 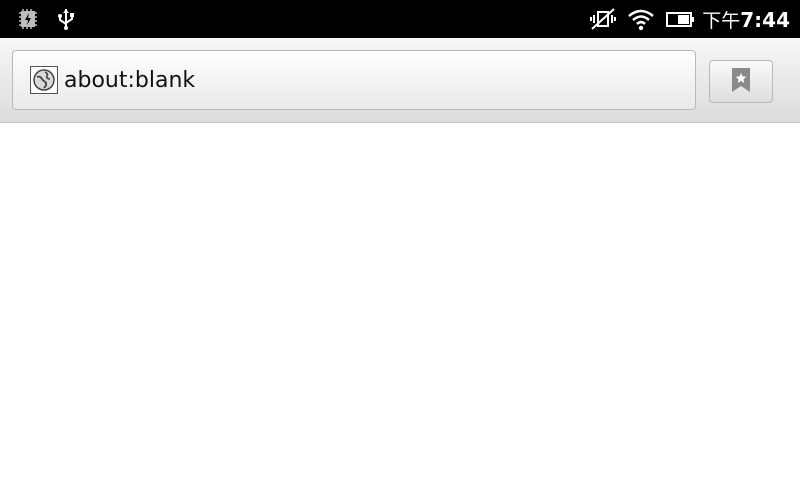 I want to click on bookmark-star-icon, so click(x=741, y=82).